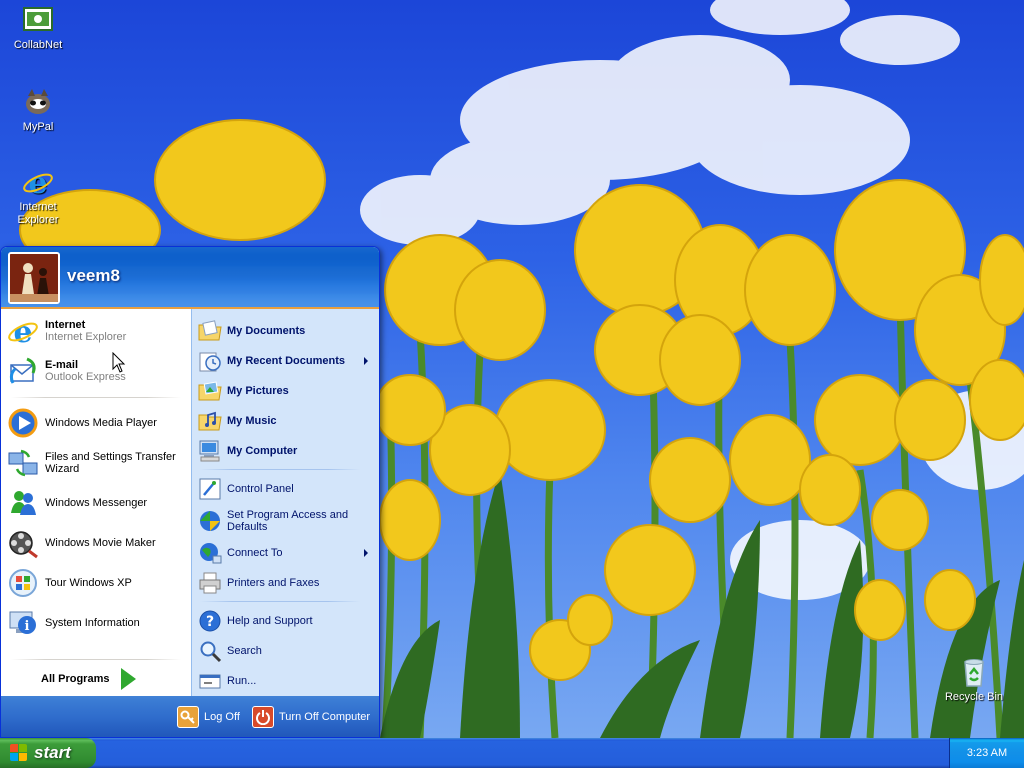  Describe the element at coordinates (286, 331) in the screenshot. I see `place-my-documents: My Documents` at that location.